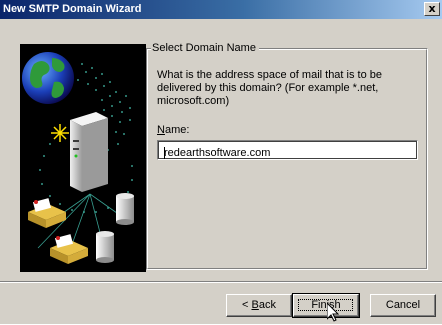 The width and height of the screenshot is (442, 325). Describe the element at coordinates (164, 153) in the screenshot. I see `text-caret` at that location.